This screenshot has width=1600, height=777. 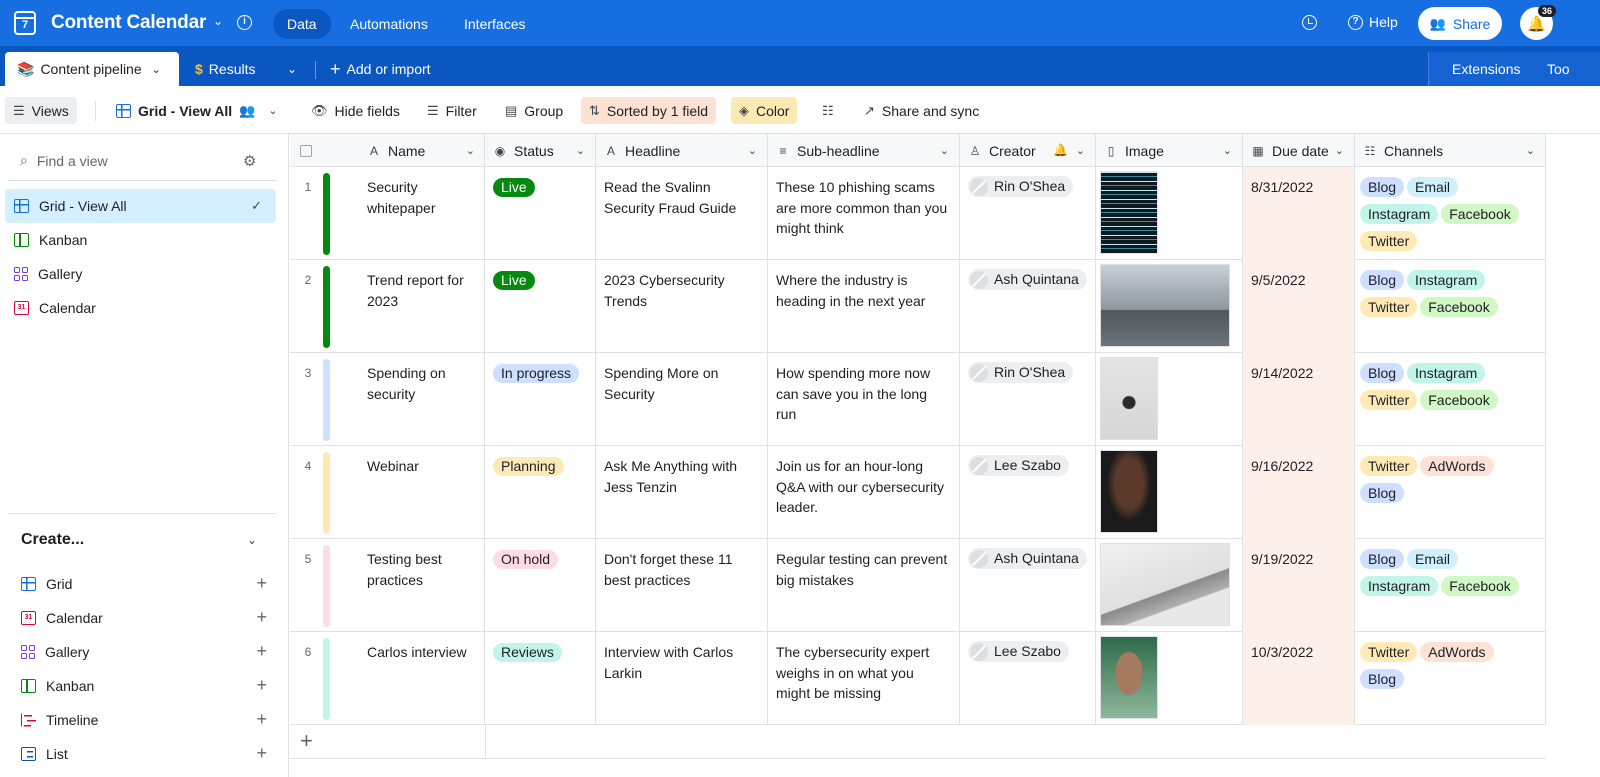 I want to click on color-button: ◈ Color, so click(x=764, y=110).